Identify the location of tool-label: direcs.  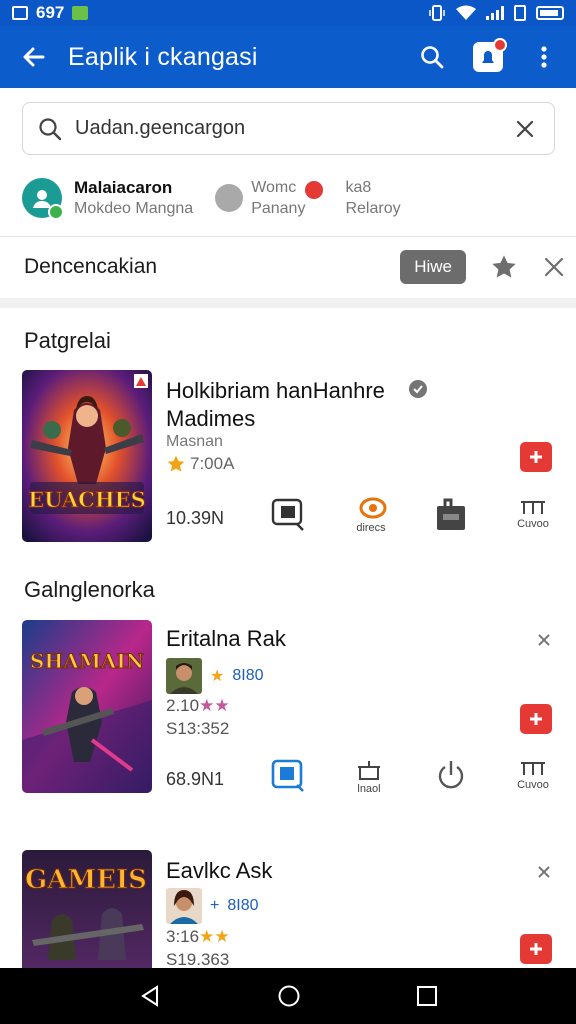
(371, 528).